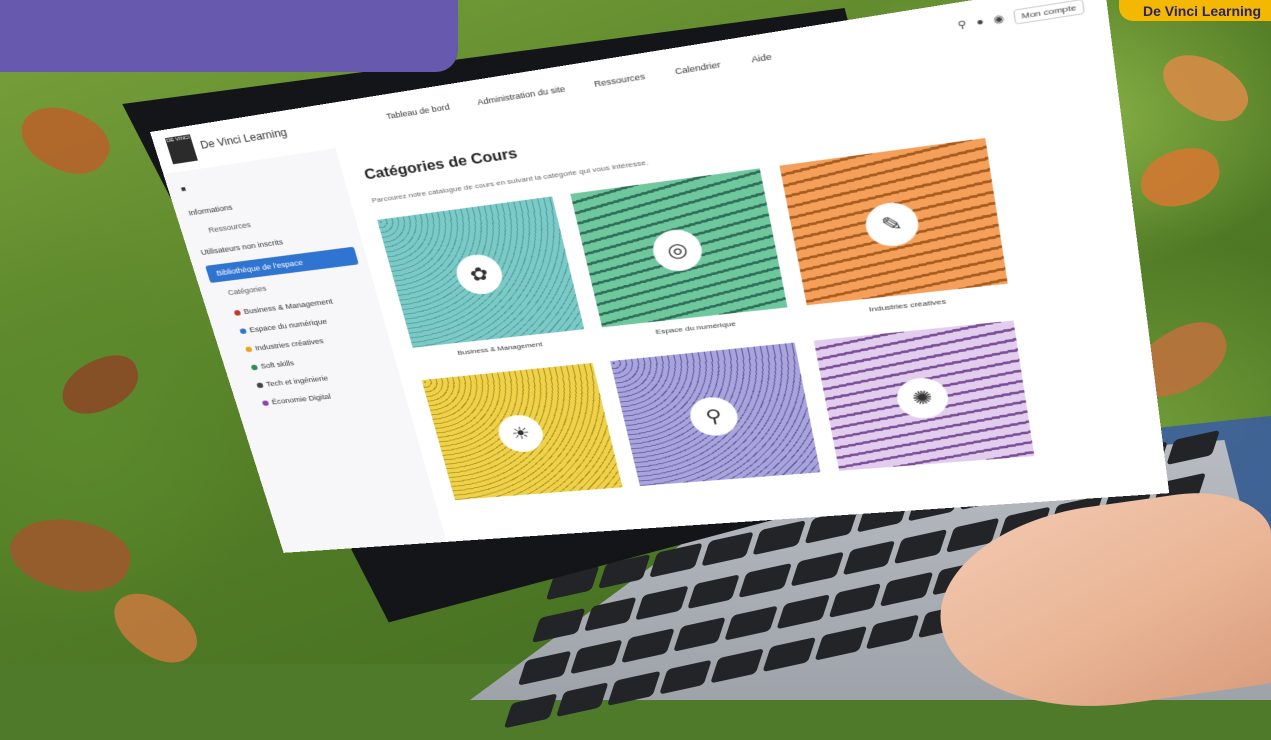  I want to click on card-icon: ✎, so click(892, 224).